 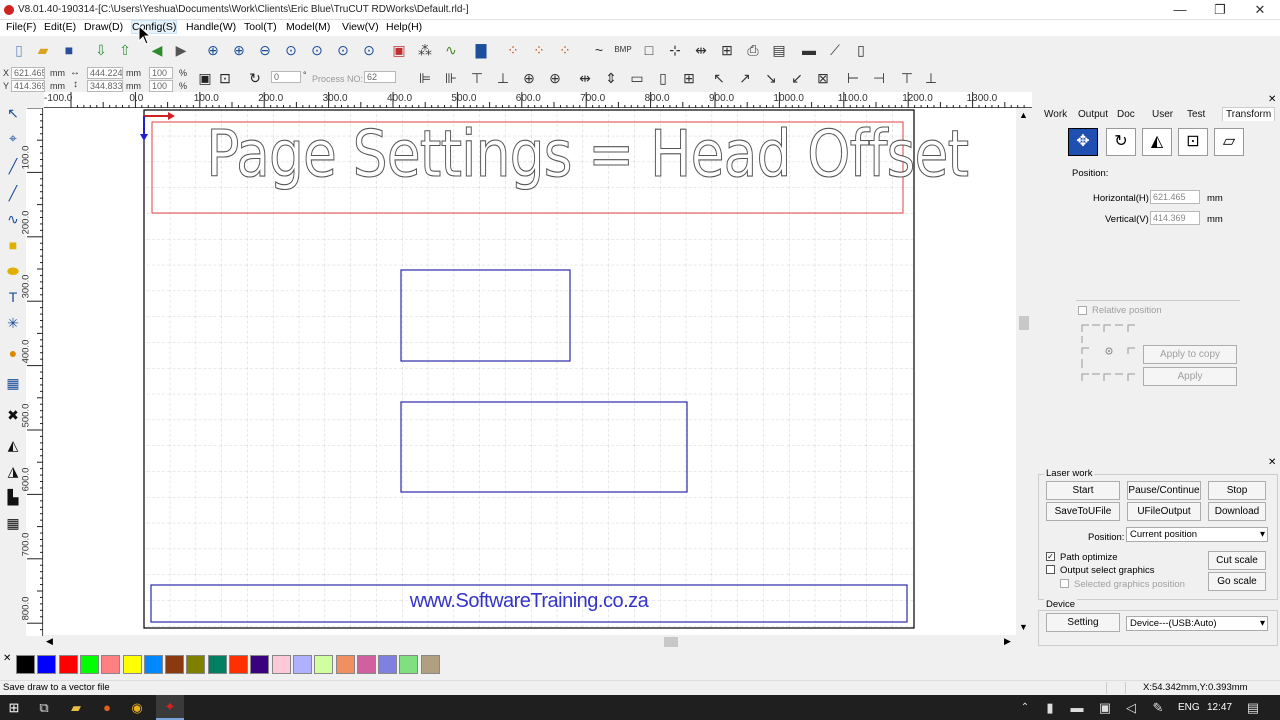 I want to click on same-size-icon: ⊞, so click(x=689, y=78).